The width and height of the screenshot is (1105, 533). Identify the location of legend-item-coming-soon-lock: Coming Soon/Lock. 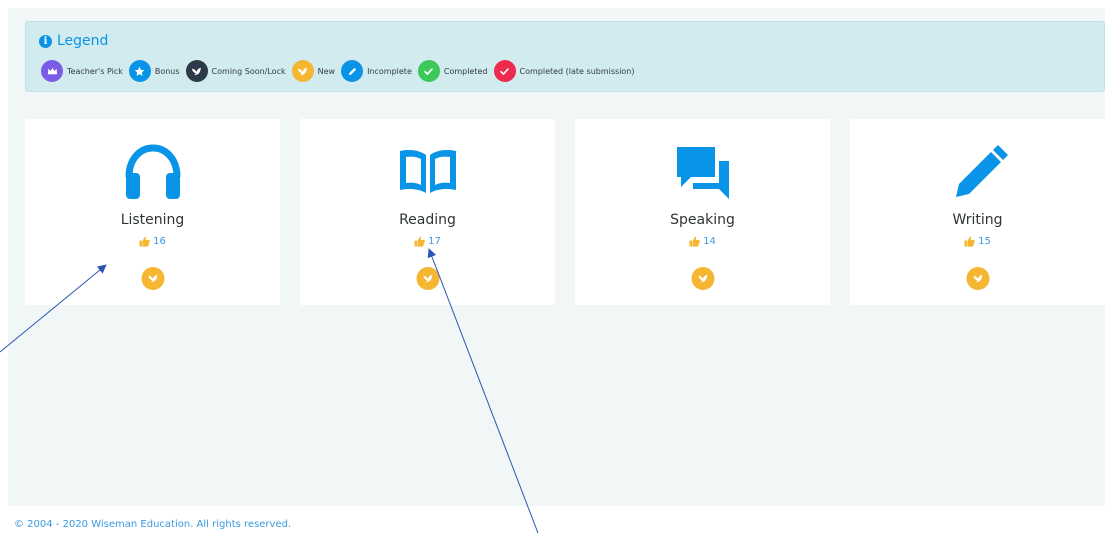
(235, 71).